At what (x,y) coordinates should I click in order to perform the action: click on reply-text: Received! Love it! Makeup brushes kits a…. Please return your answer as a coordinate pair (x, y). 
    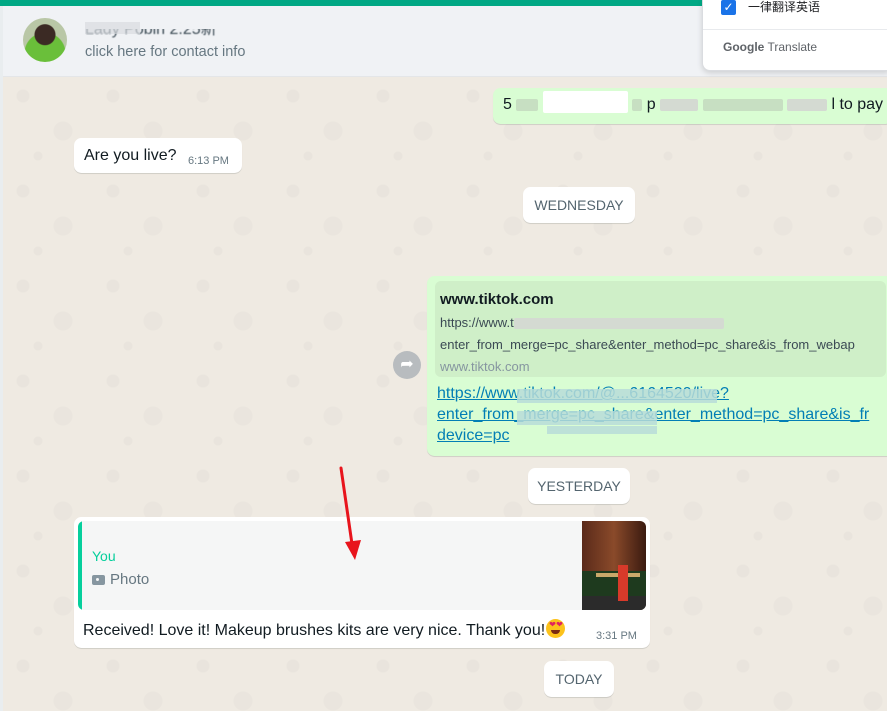
    Looking at the image, I should click on (324, 629).